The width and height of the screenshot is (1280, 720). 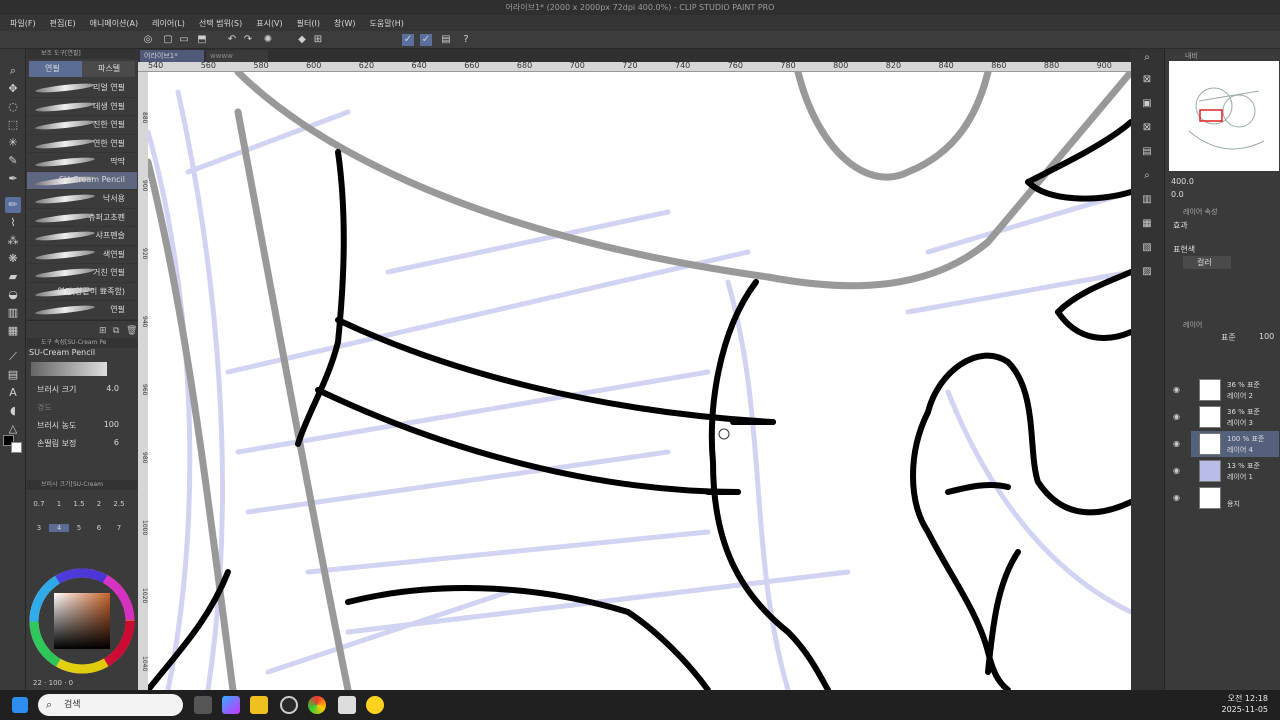 I want to click on expression-color-select: 컬러, so click(x=1207, y=262).